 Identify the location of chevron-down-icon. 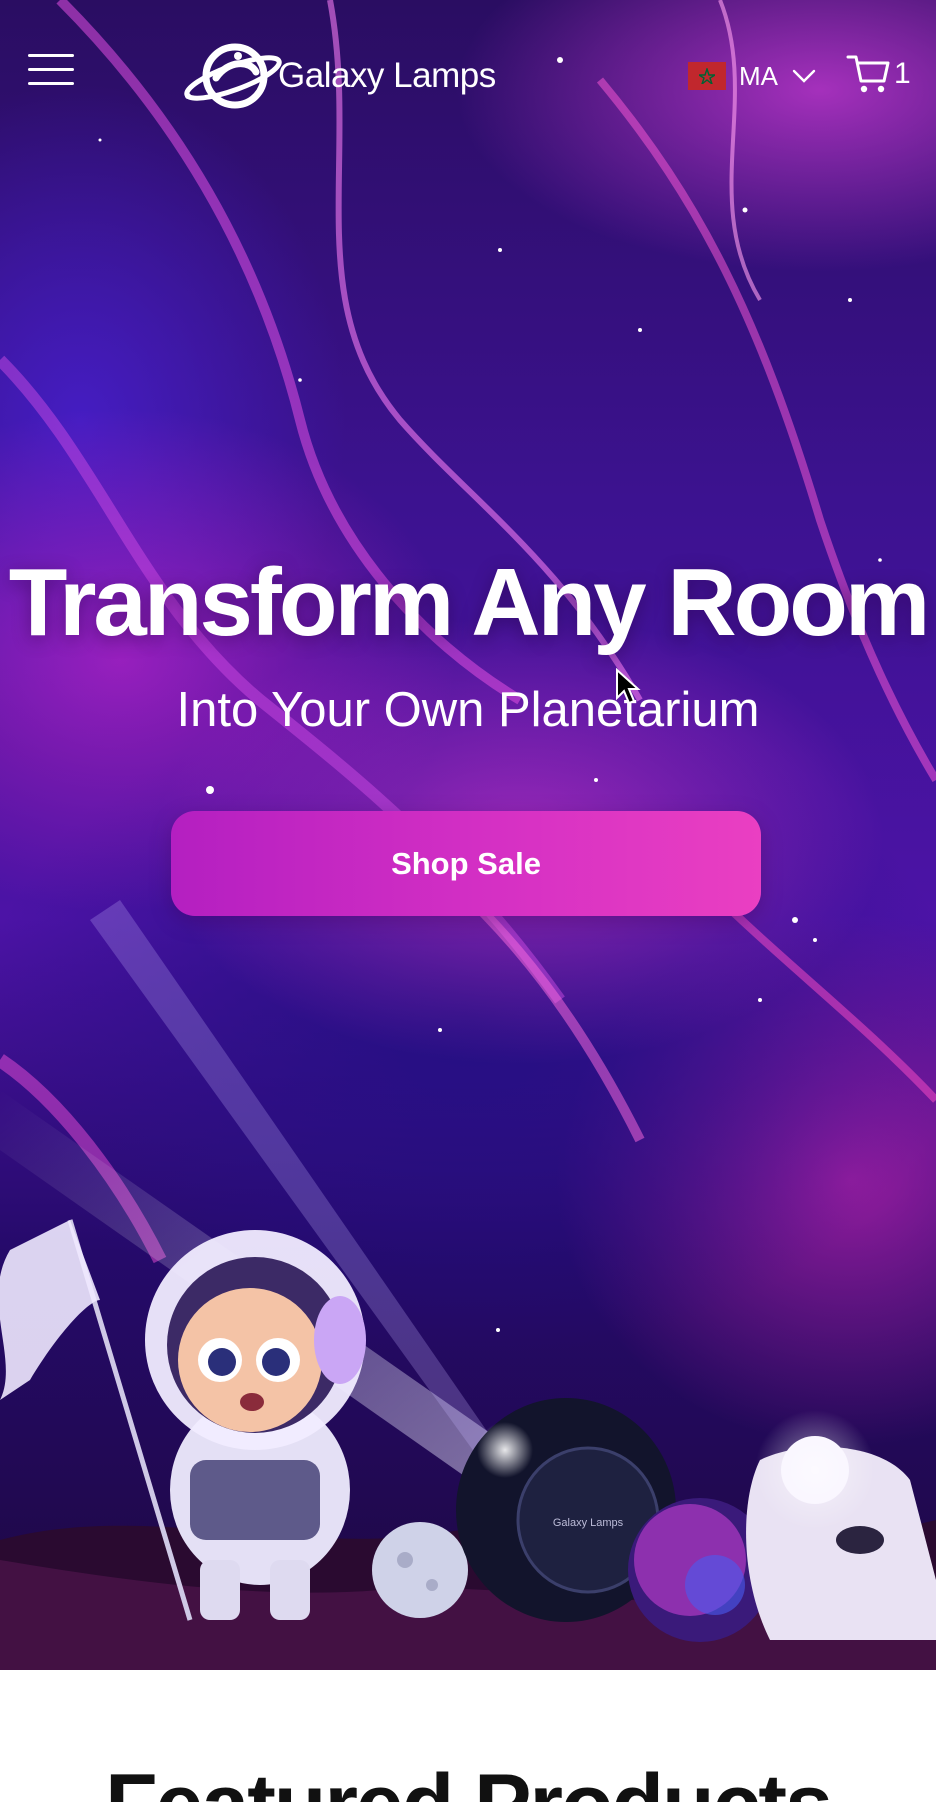
(804, 76).